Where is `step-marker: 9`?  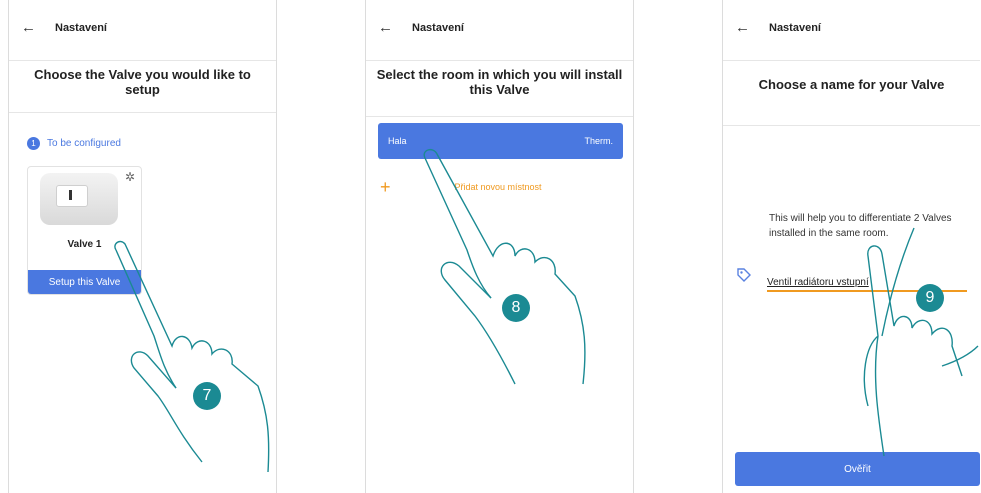
step-marker: 9 is located at coordinates (930, 298).